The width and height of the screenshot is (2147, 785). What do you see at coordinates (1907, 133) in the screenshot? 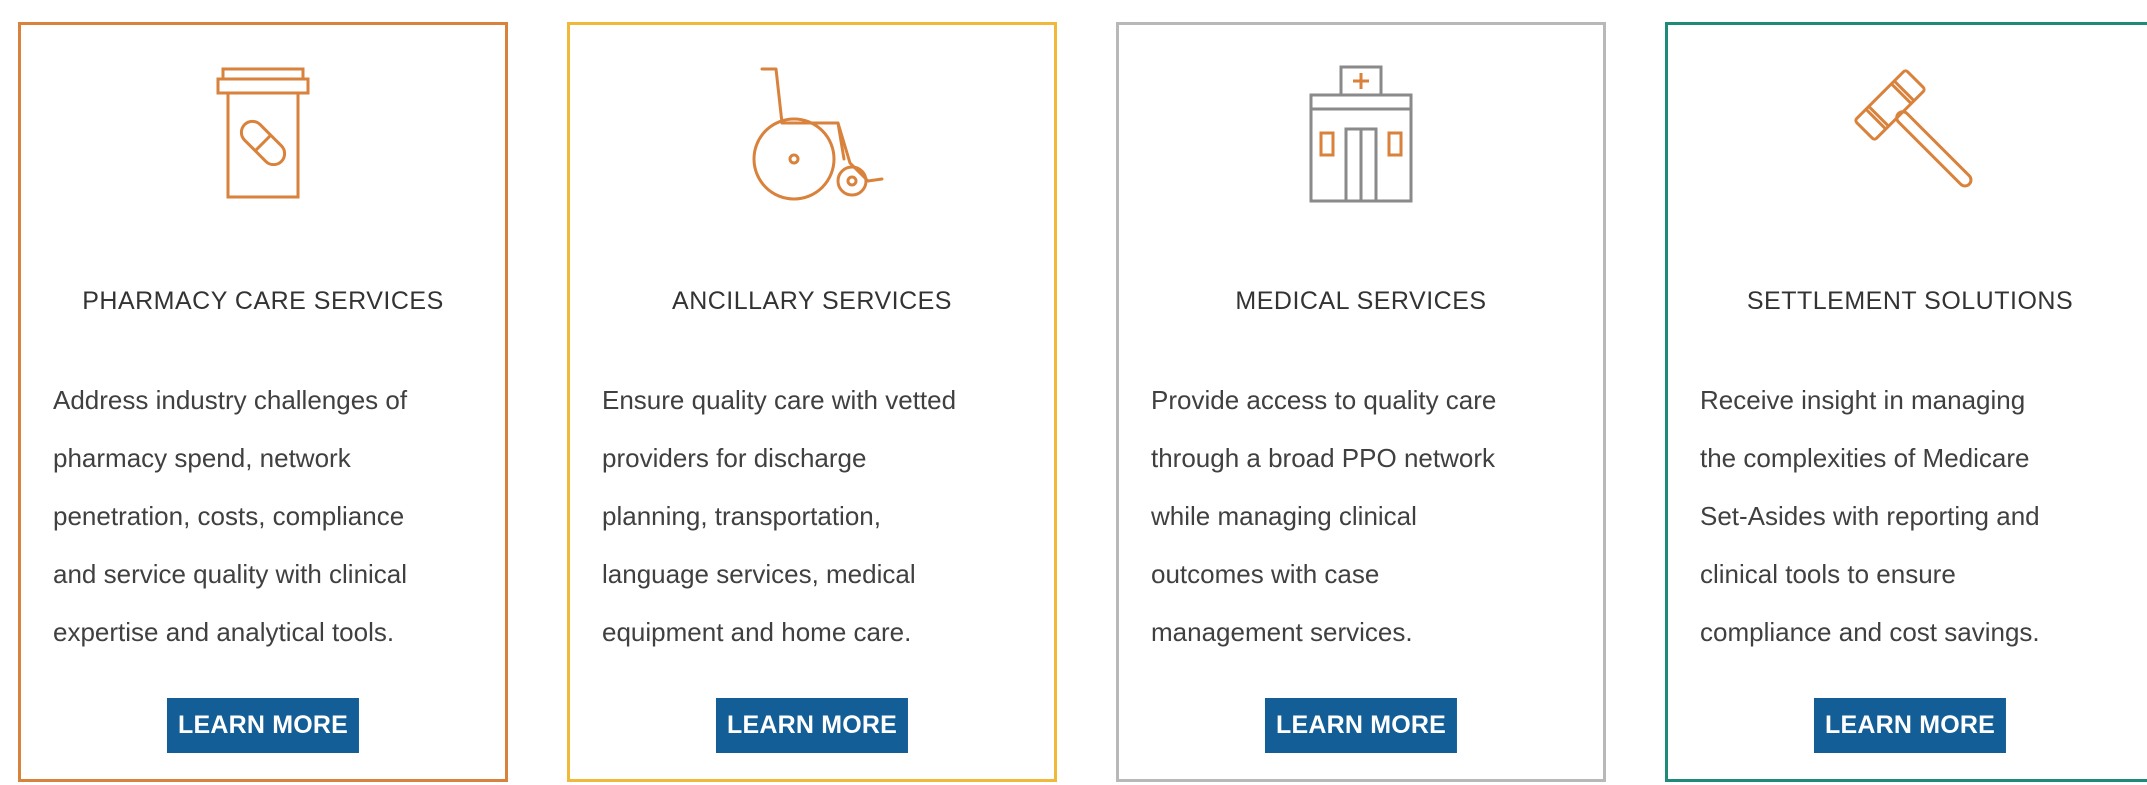
I see `gavel-icon` at bounding box center [1907, 133].